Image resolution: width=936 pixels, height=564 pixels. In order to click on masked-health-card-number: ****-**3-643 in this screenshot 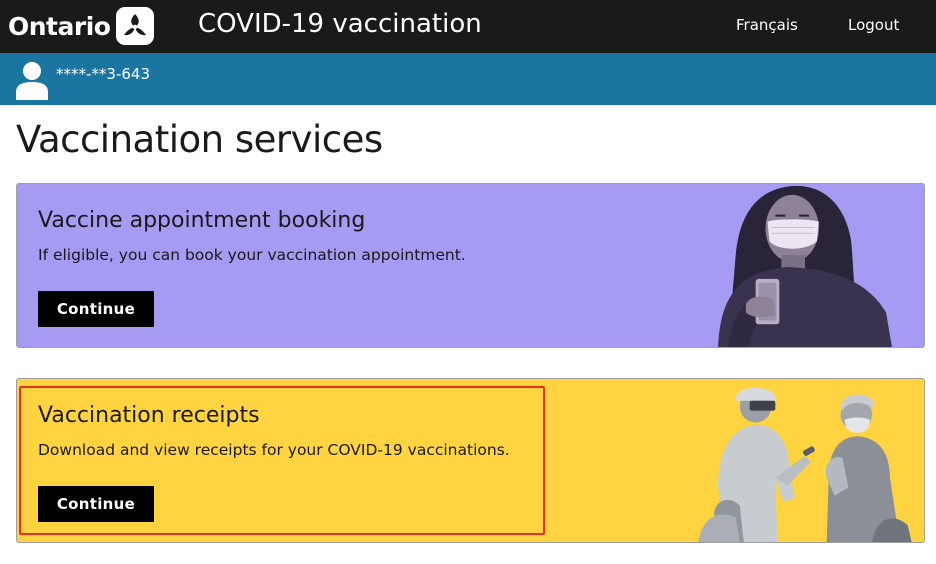, I will do `click(103, 74)`.